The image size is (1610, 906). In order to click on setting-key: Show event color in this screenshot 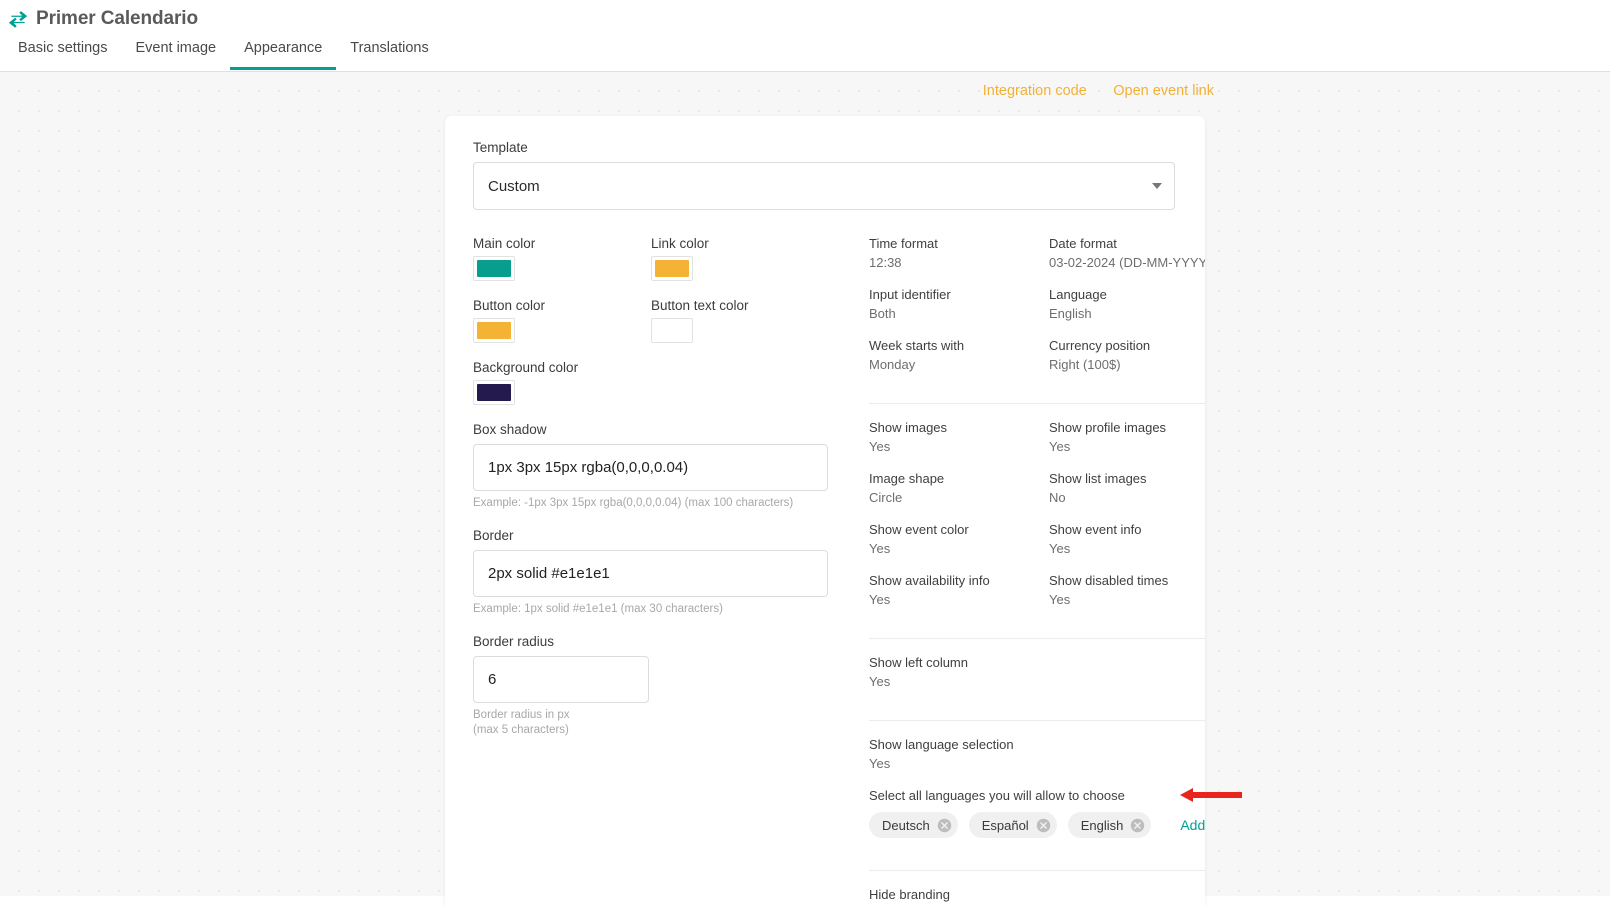, I will do `click(919, 529)`.